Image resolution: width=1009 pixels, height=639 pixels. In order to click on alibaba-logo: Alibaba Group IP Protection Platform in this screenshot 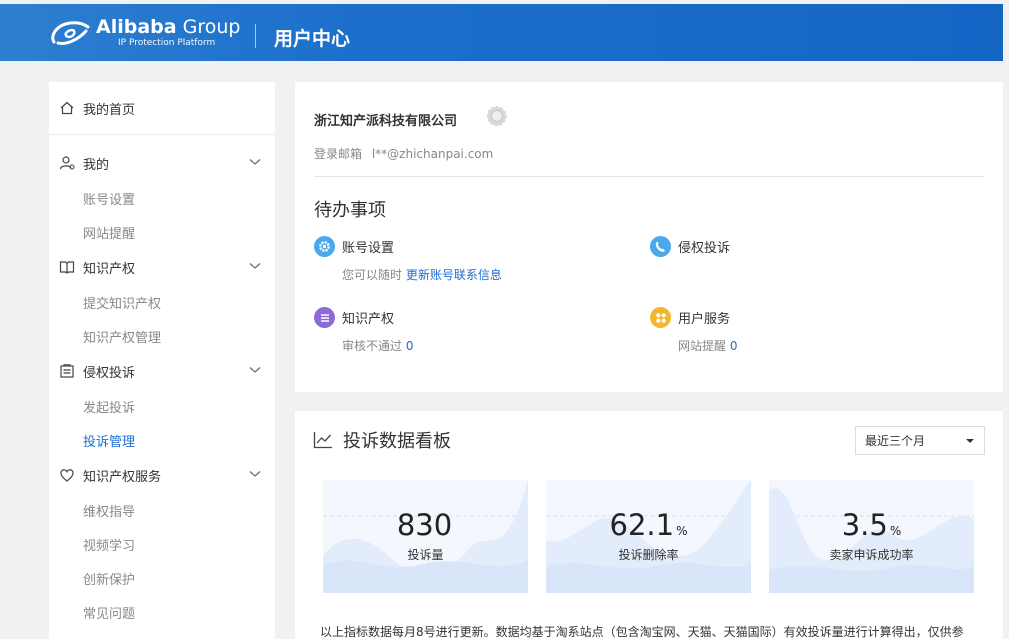, I will do `click(144, 33)`.